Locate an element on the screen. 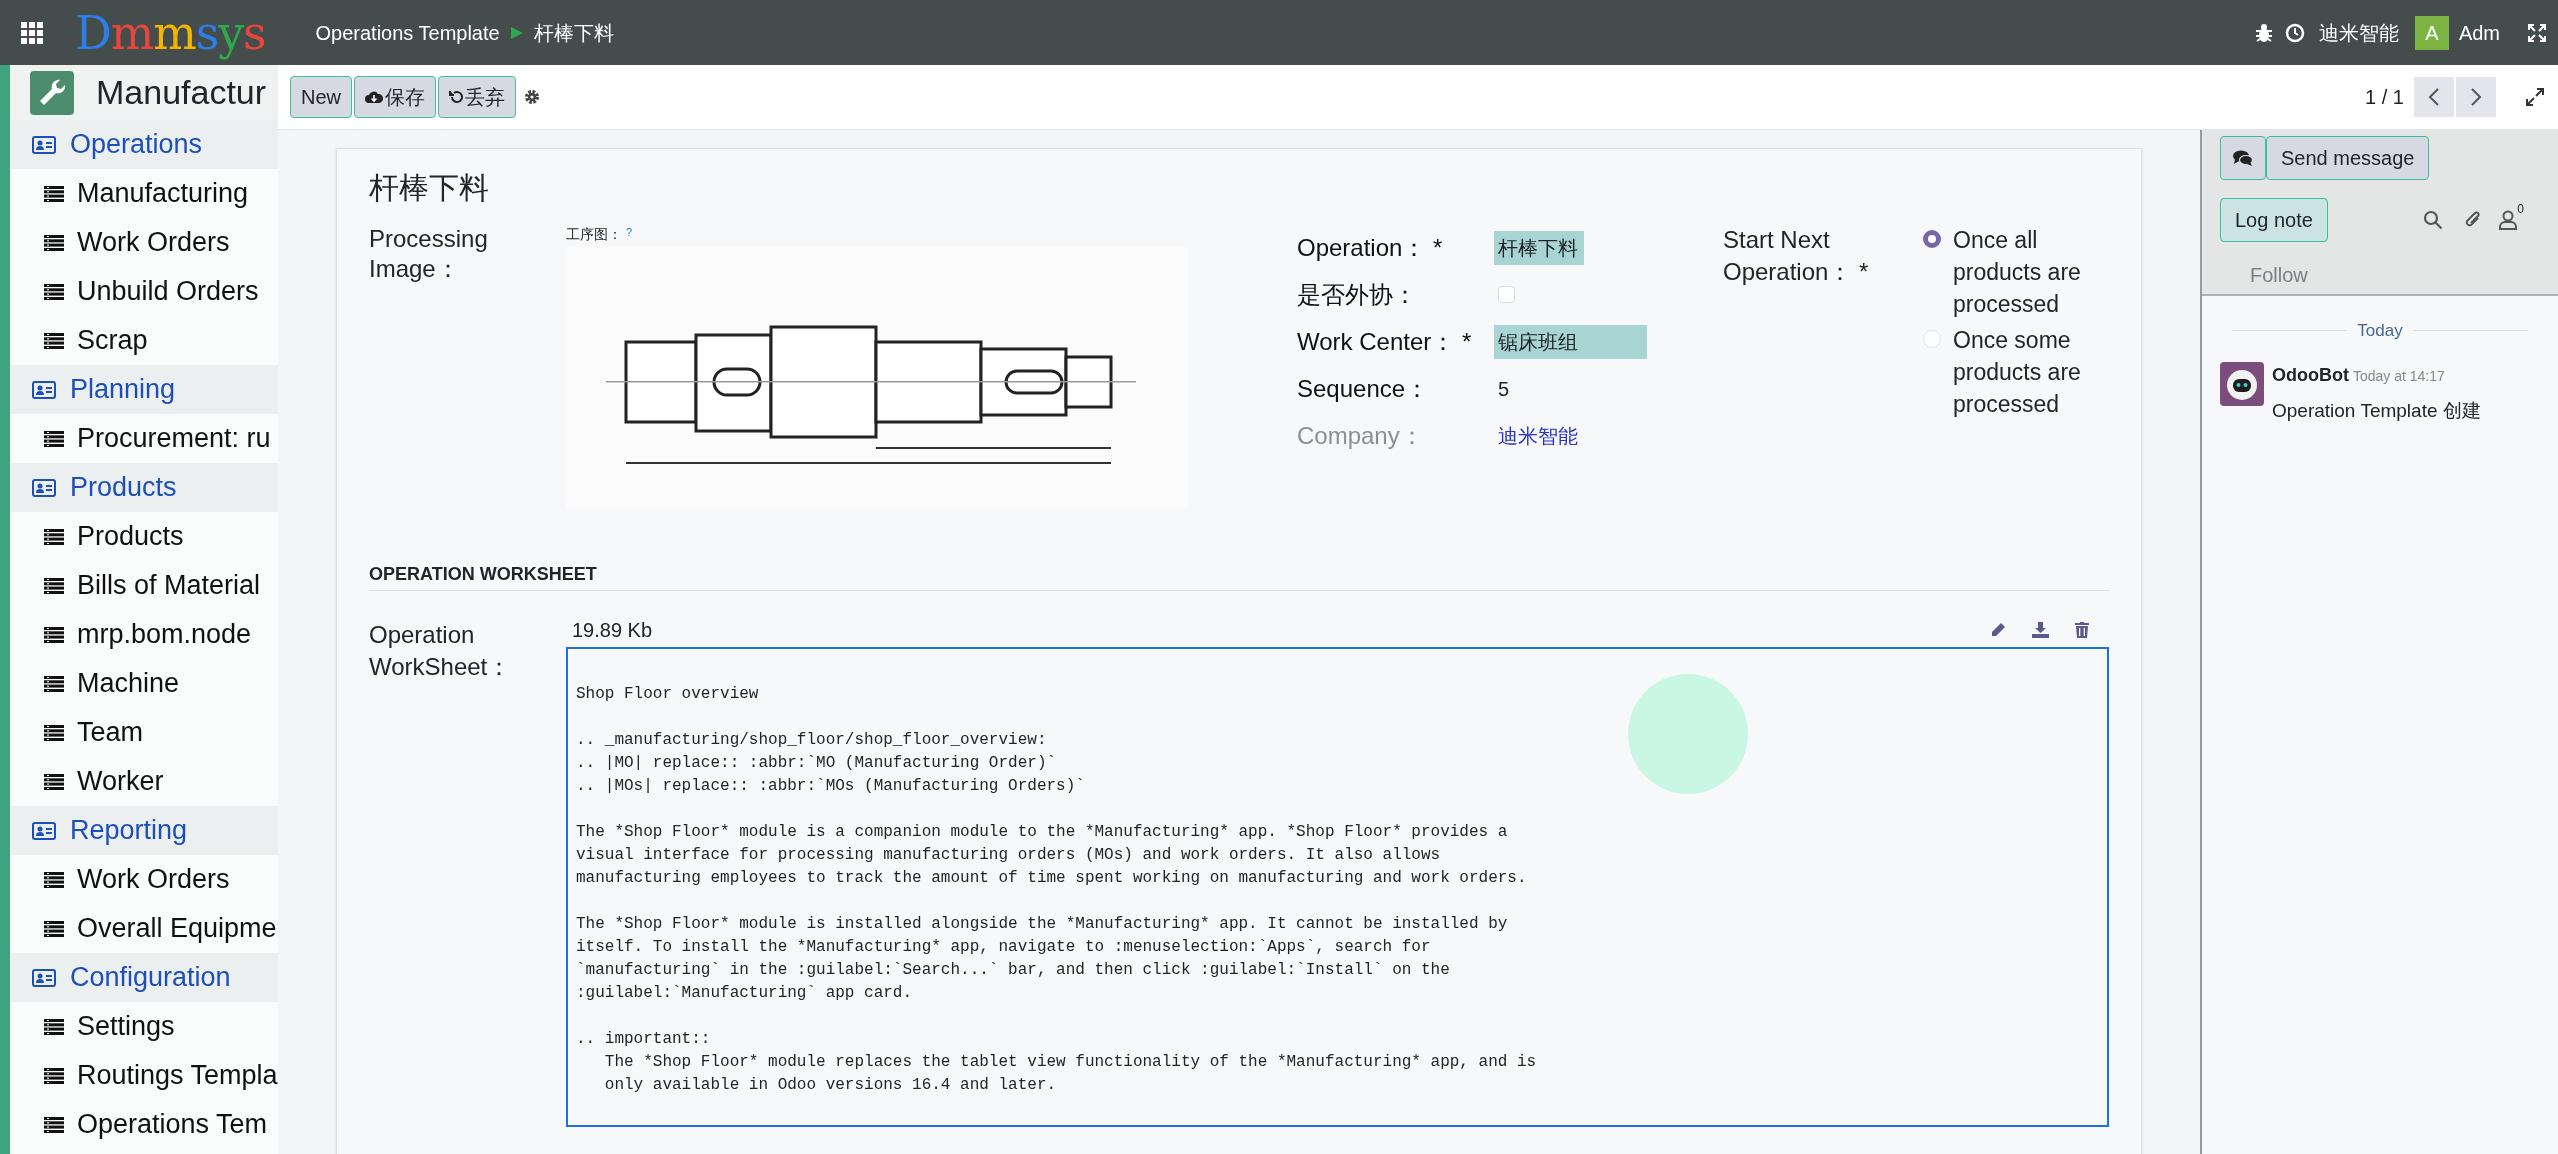  send-message-button: Send message is located at coordinates (2348, 158).